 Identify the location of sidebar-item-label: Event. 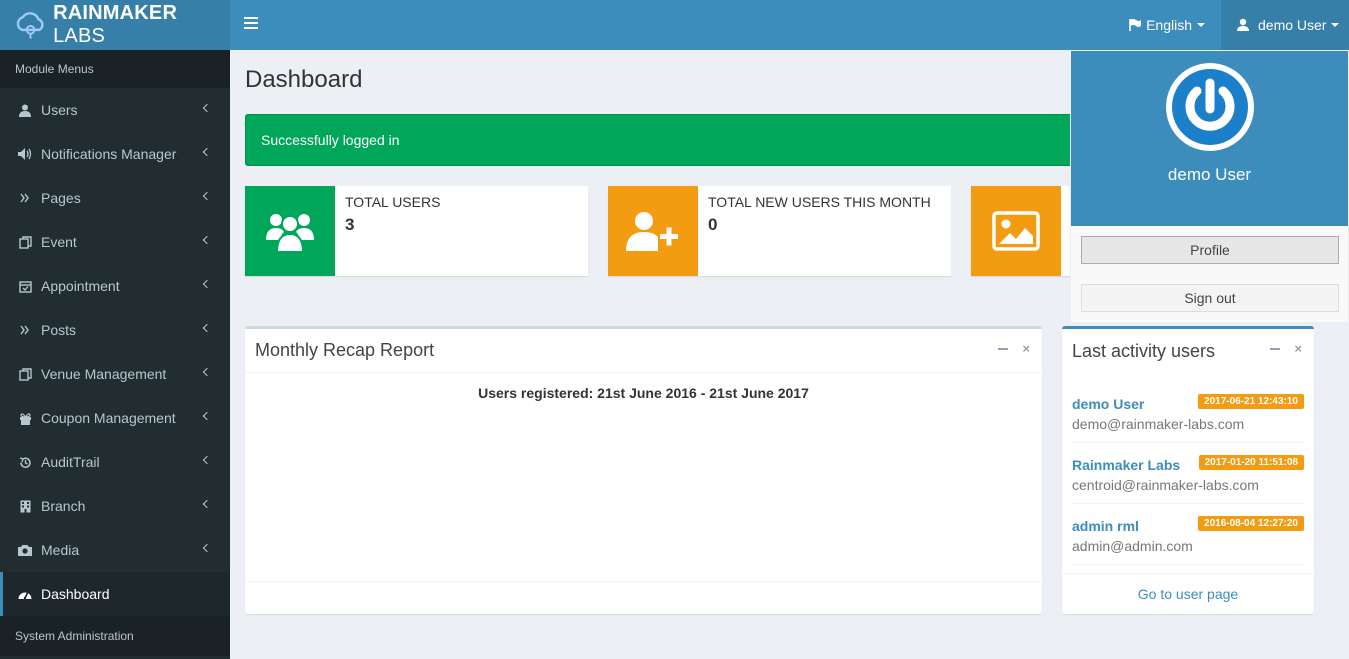
(59, 242).